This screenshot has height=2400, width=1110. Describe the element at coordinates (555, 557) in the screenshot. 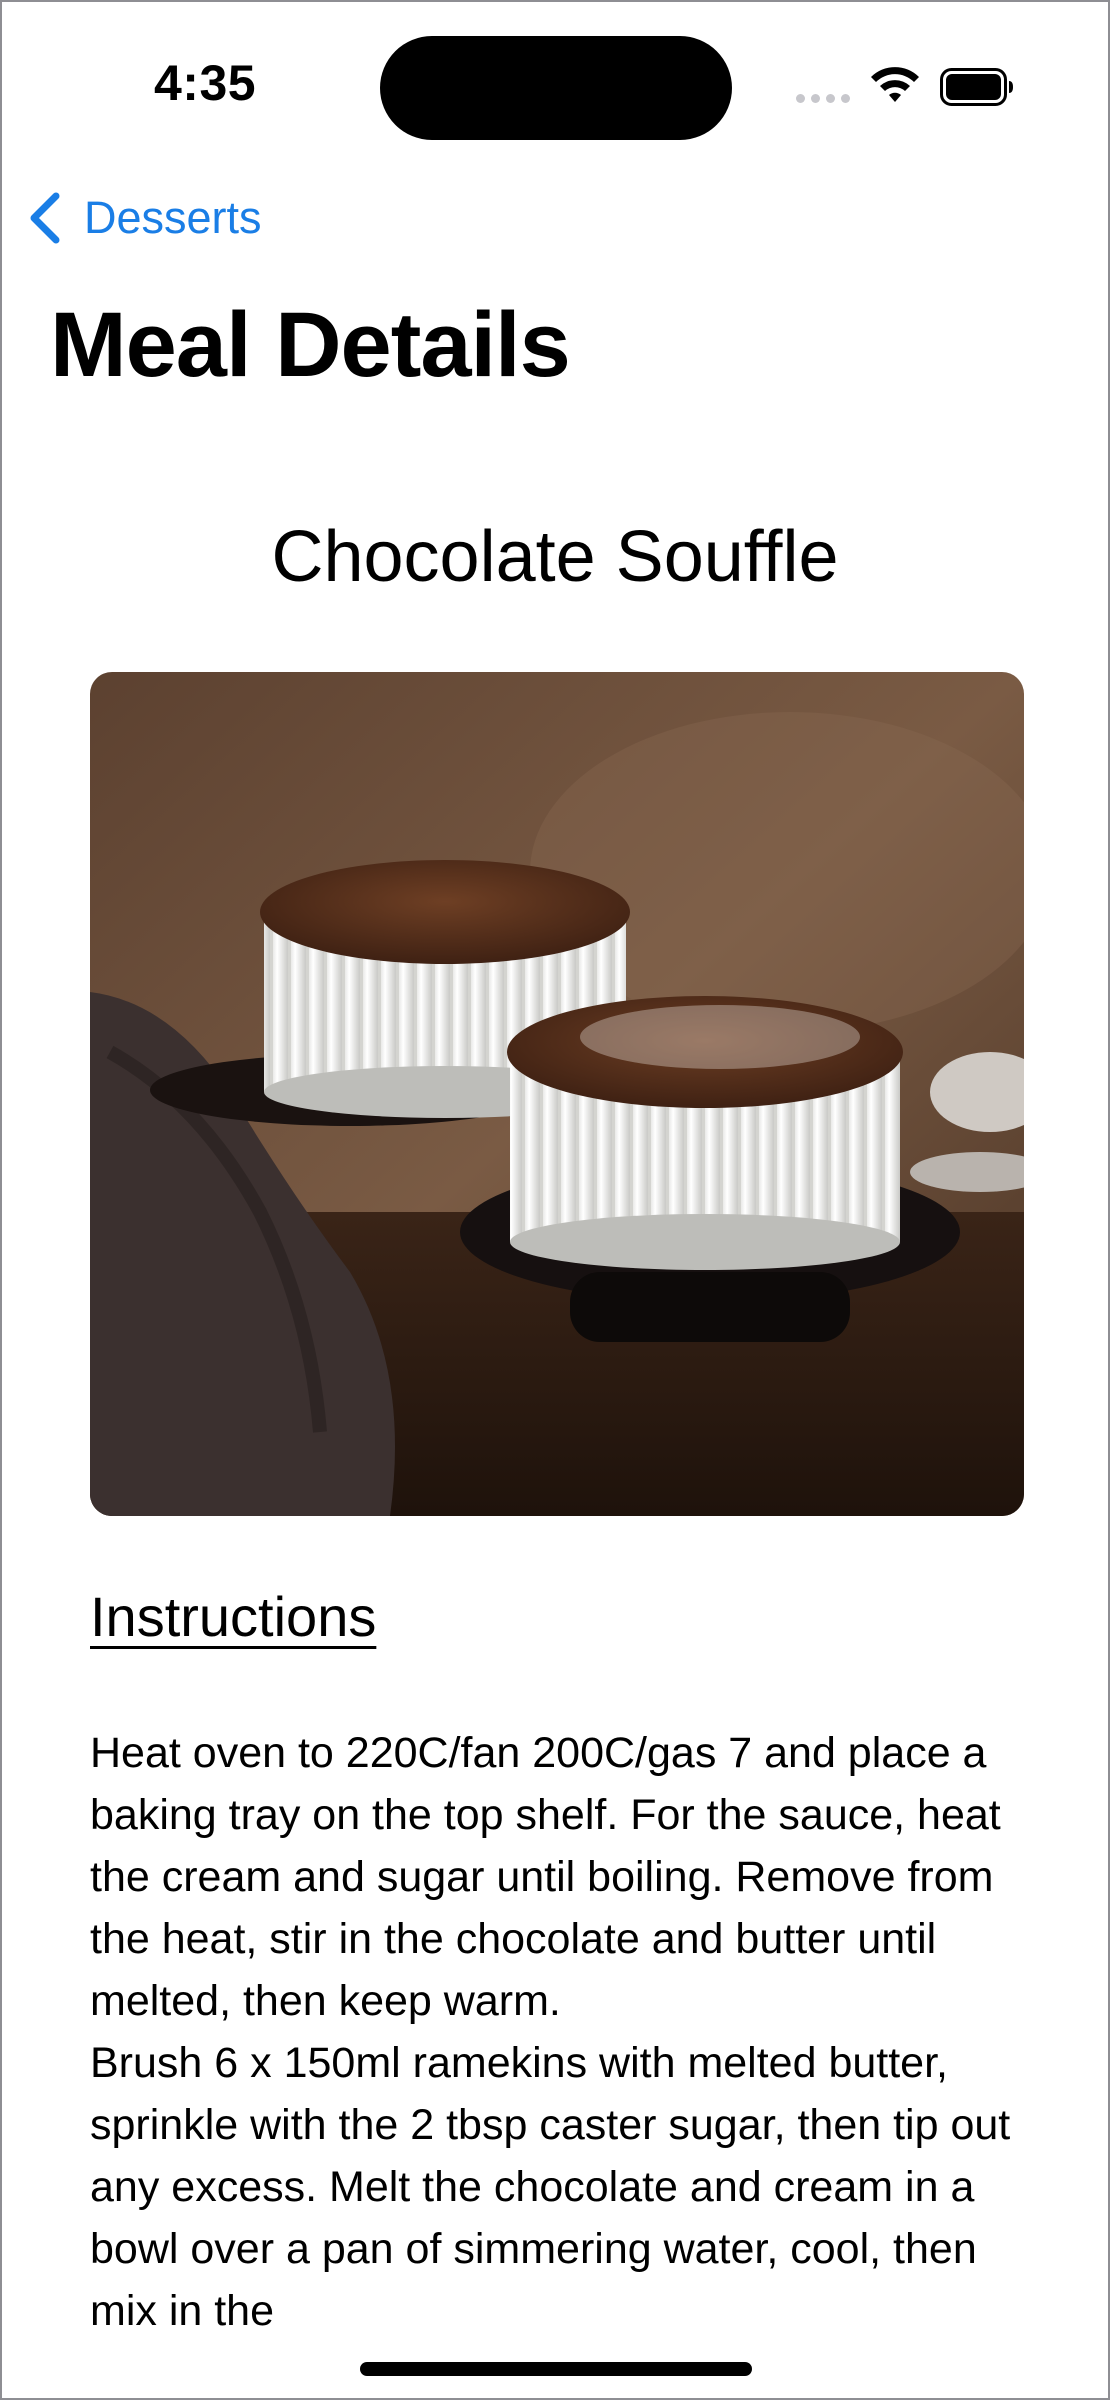

I see `meal-name: Chocolate Souffle` at that location.